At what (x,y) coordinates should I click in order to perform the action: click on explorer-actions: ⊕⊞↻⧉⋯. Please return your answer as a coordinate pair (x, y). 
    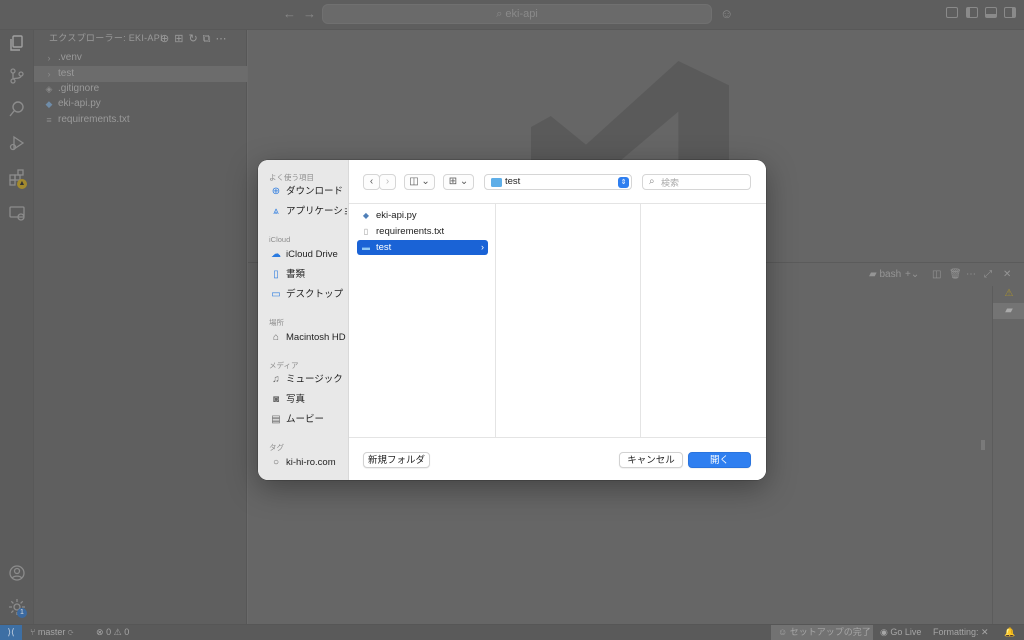
    Looking at the image, I should click on (196, 39).